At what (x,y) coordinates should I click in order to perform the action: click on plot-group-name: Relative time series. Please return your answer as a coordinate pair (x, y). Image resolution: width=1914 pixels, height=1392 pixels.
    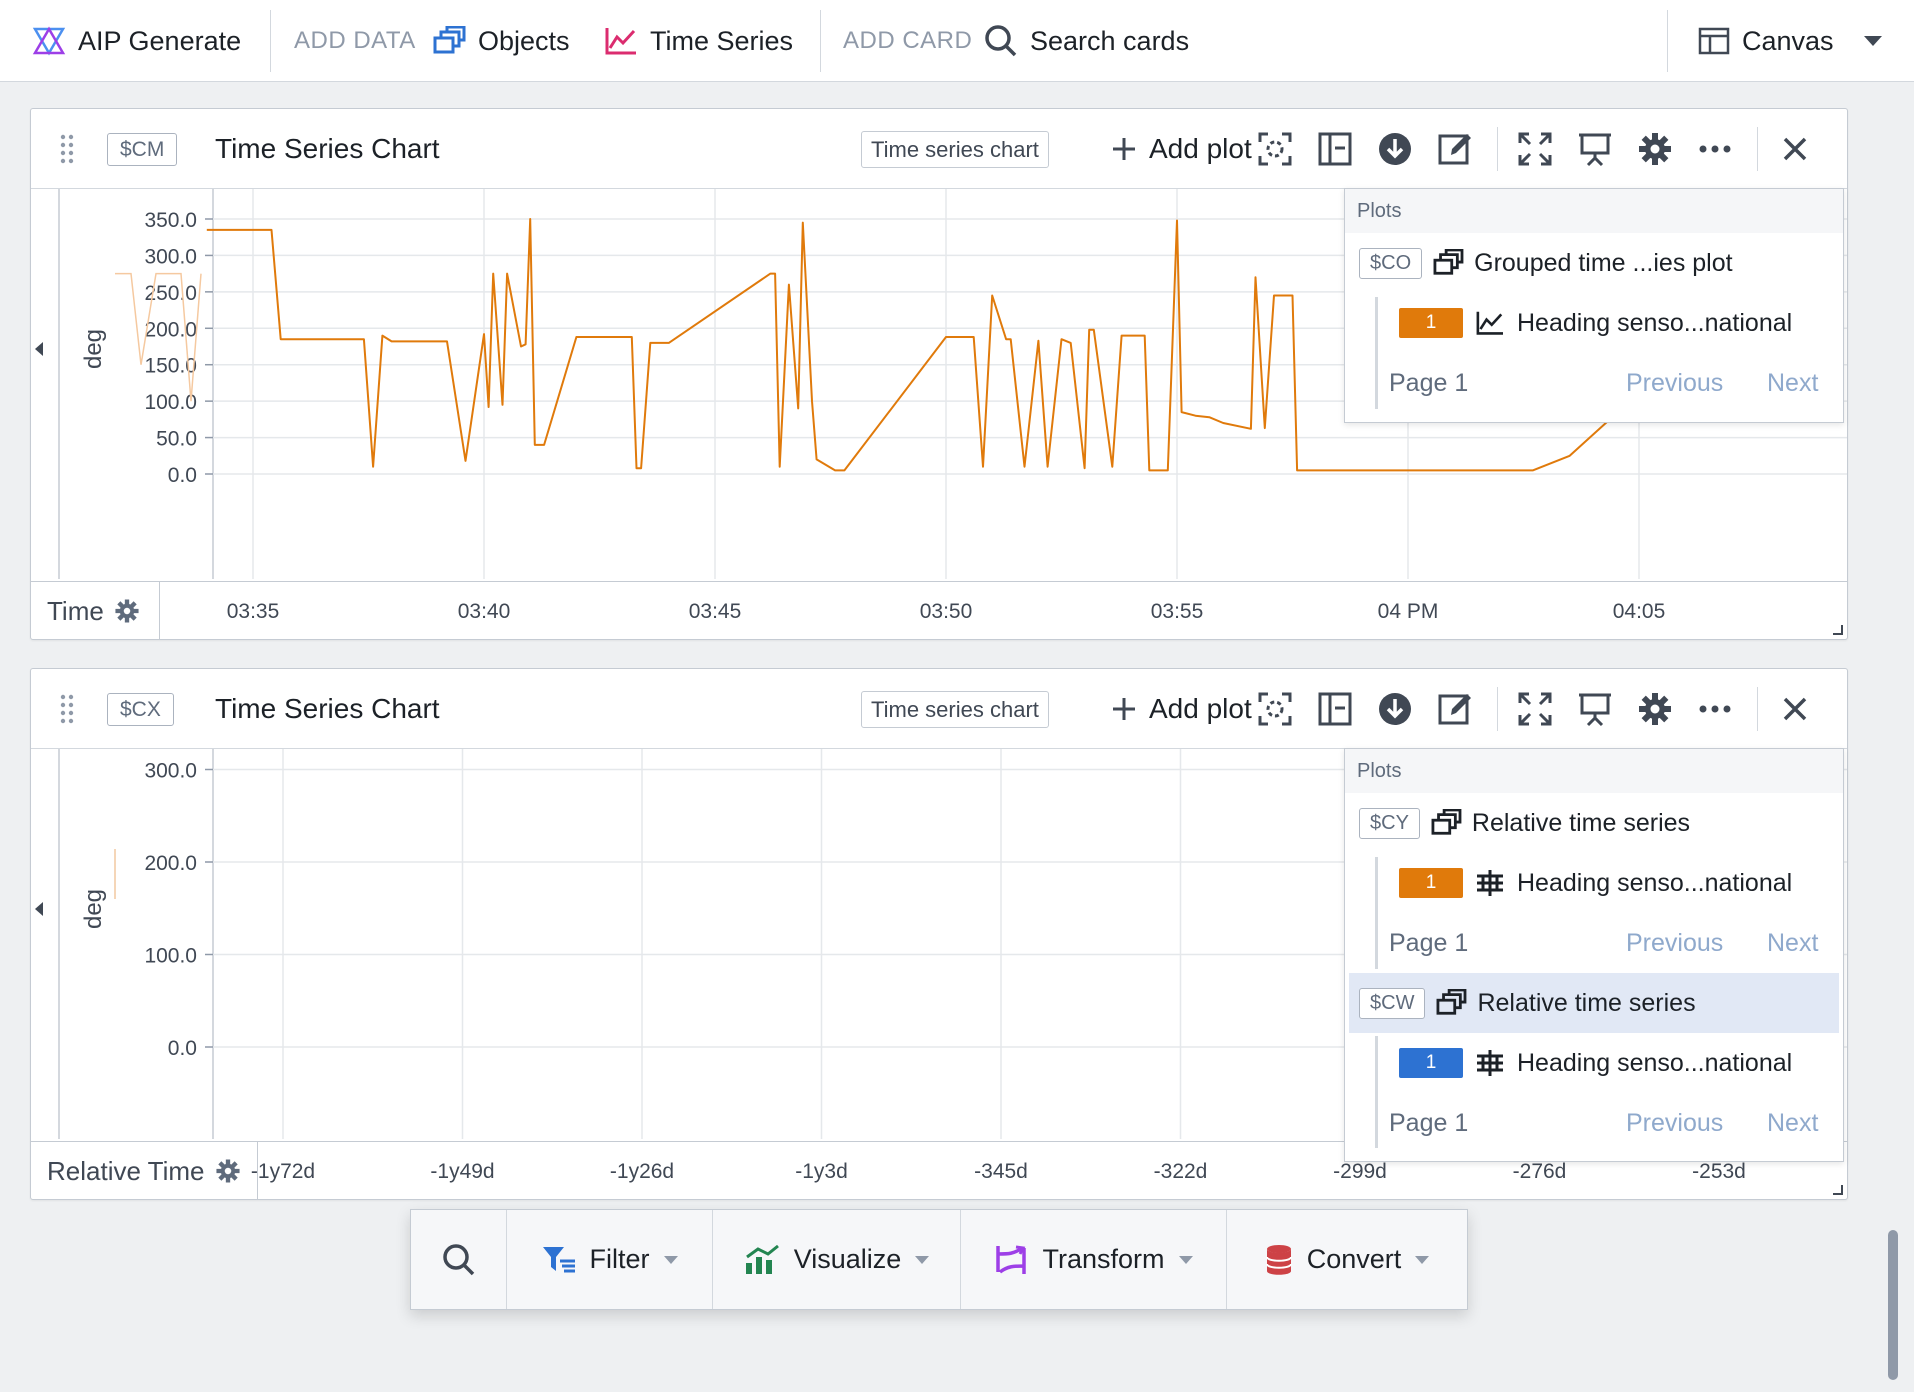
    Looking at the image, I should click on (1586, 1002).